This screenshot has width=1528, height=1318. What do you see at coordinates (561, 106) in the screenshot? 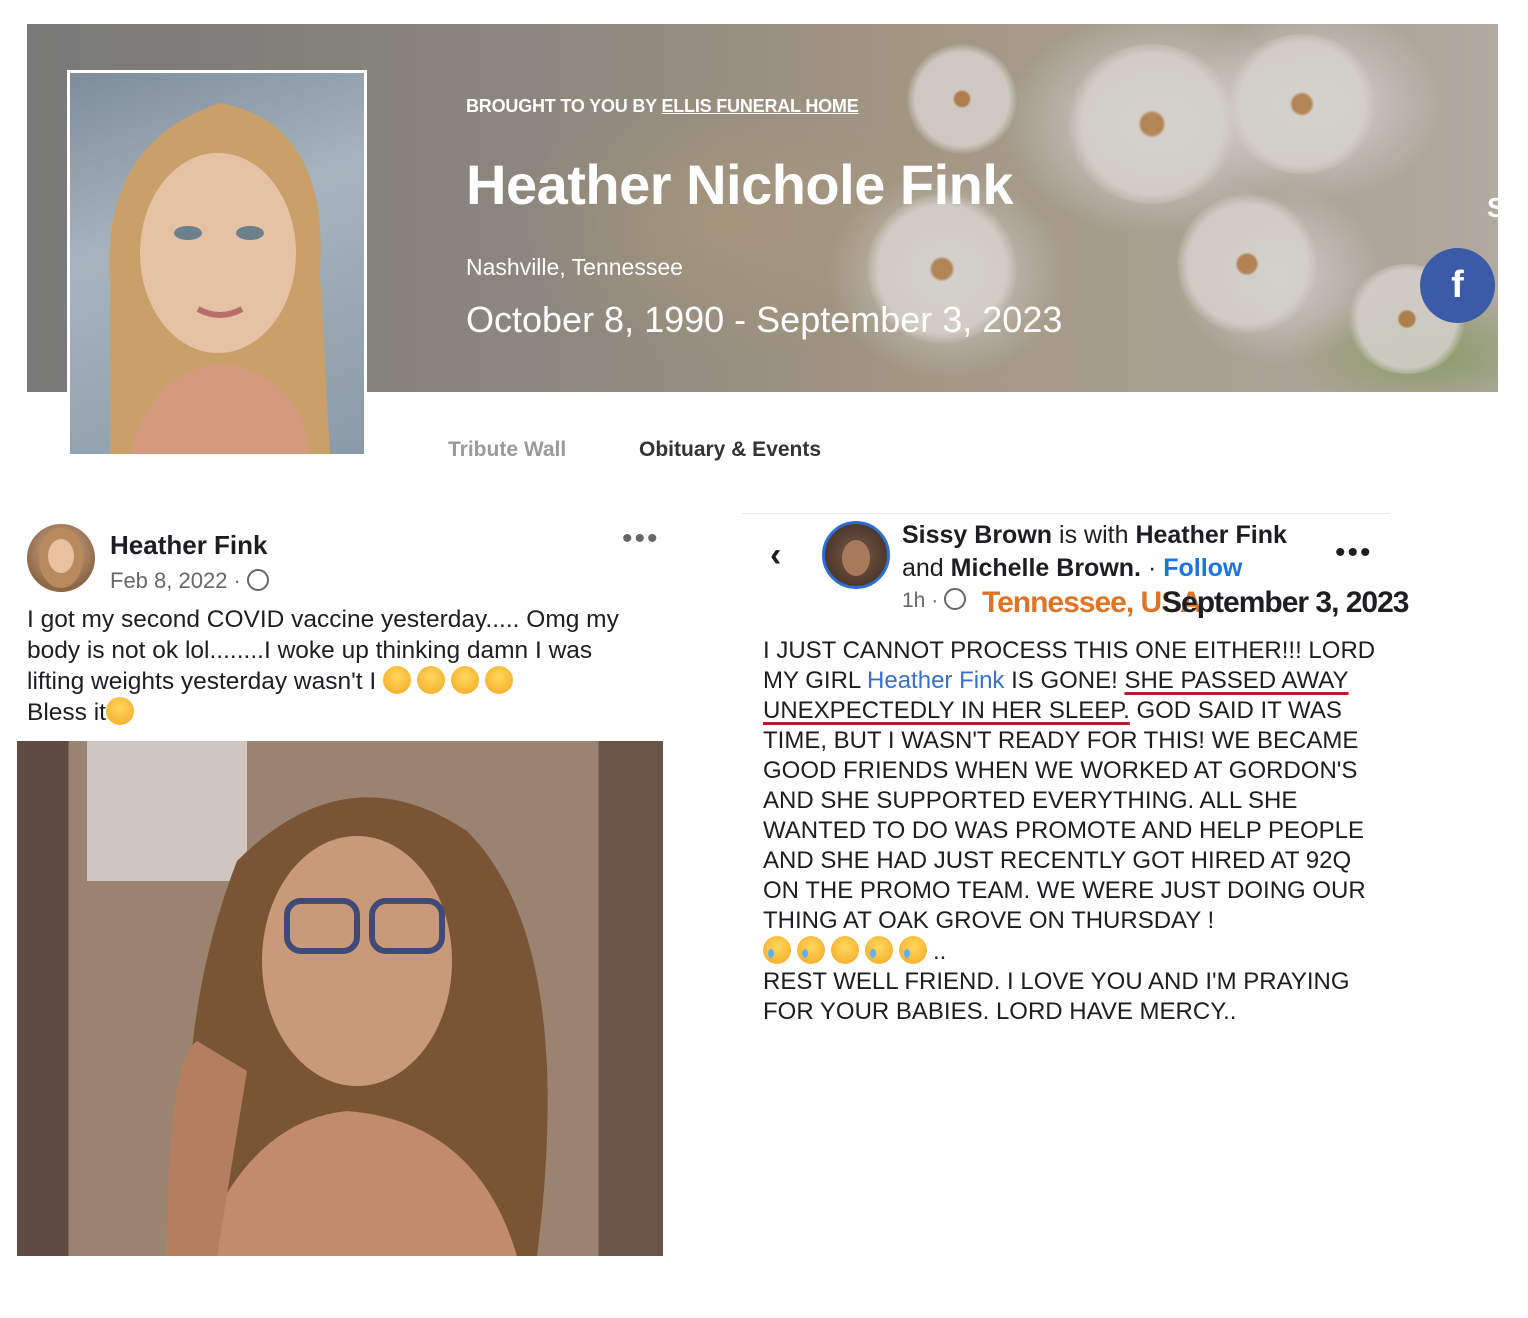
I see `brought-by-label: BROUGHT TO YOU BY` at bounding box center [561, 106].